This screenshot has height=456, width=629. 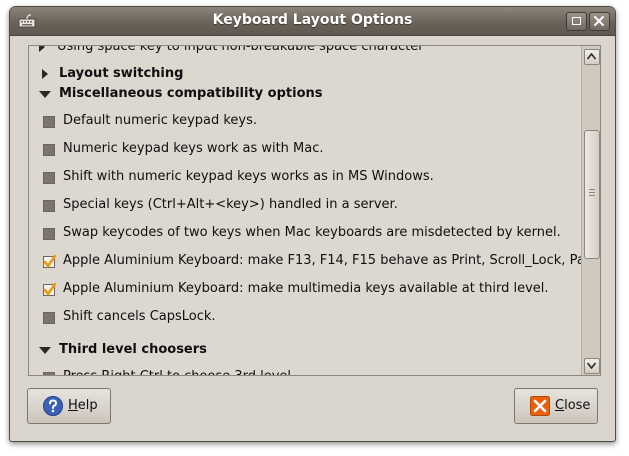 I want to click on arrow-up-icon, so click(x=591, y=56).